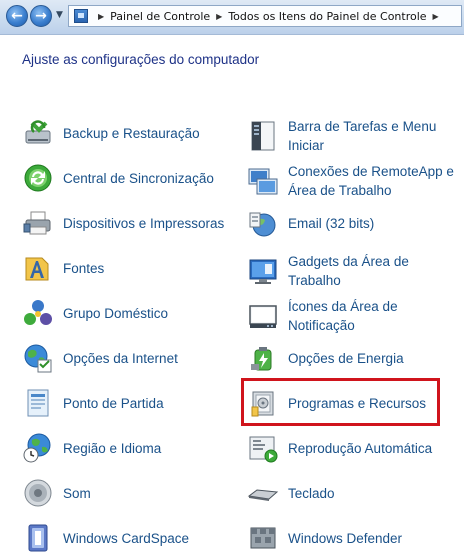 The width and height of the screenshot is (464, 558). Describe the element at coordinates (112, 448) in the screenshot. I see `item-label: Região e Idioma` at that location.